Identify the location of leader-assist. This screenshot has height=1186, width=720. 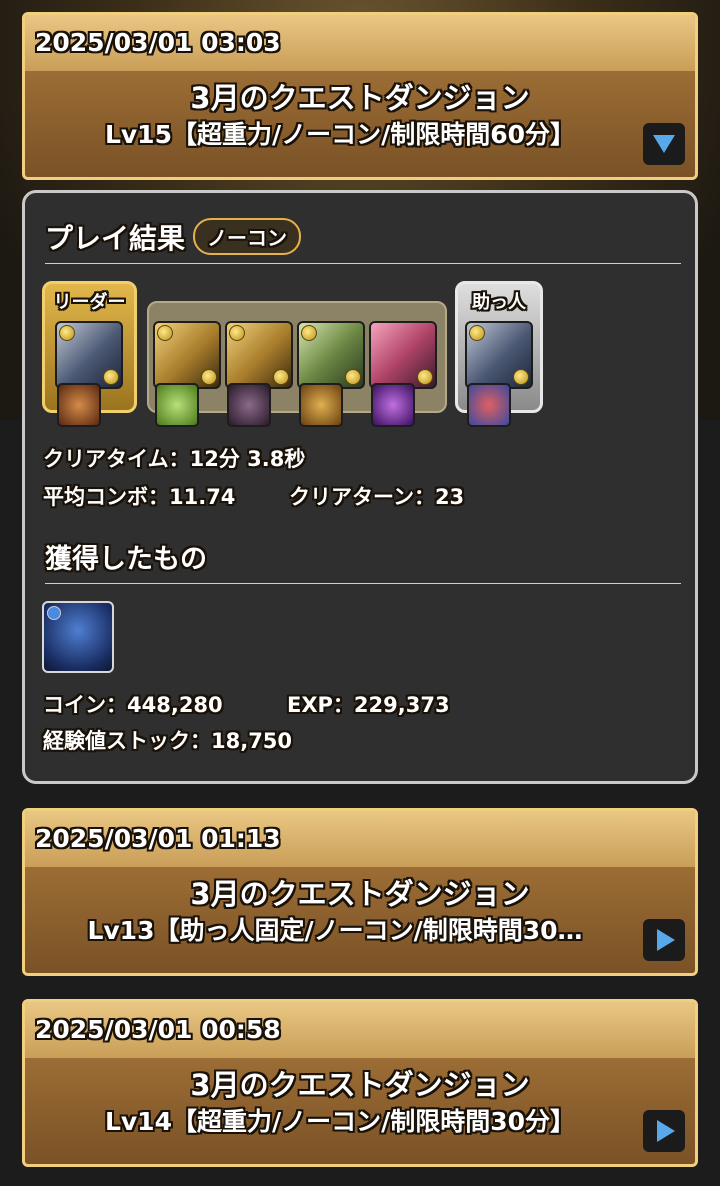
(79, 405).